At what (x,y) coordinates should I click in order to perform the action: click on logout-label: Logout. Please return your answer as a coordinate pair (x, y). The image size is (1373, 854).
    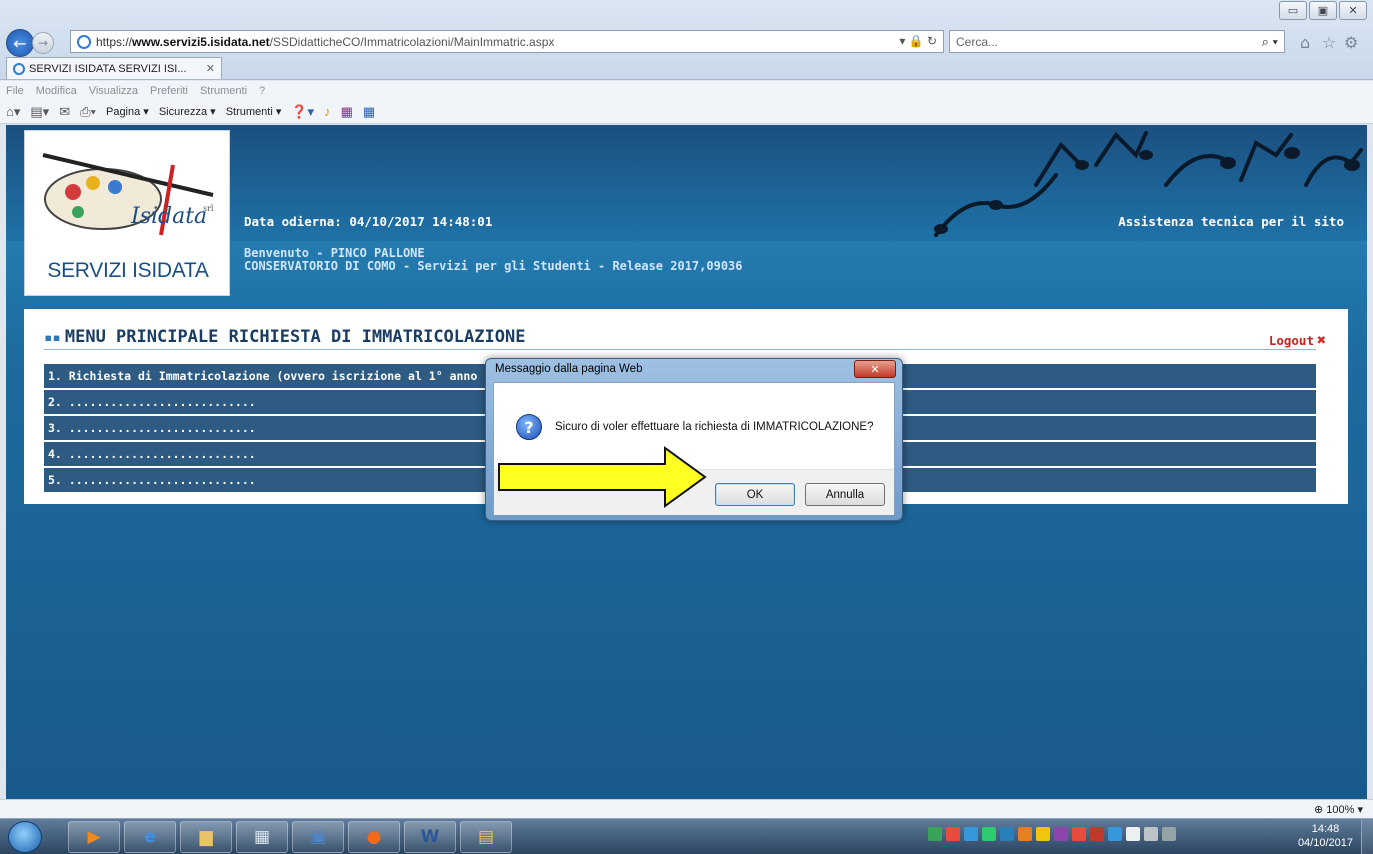
    Looking at the image, I should click on (1291, 340).